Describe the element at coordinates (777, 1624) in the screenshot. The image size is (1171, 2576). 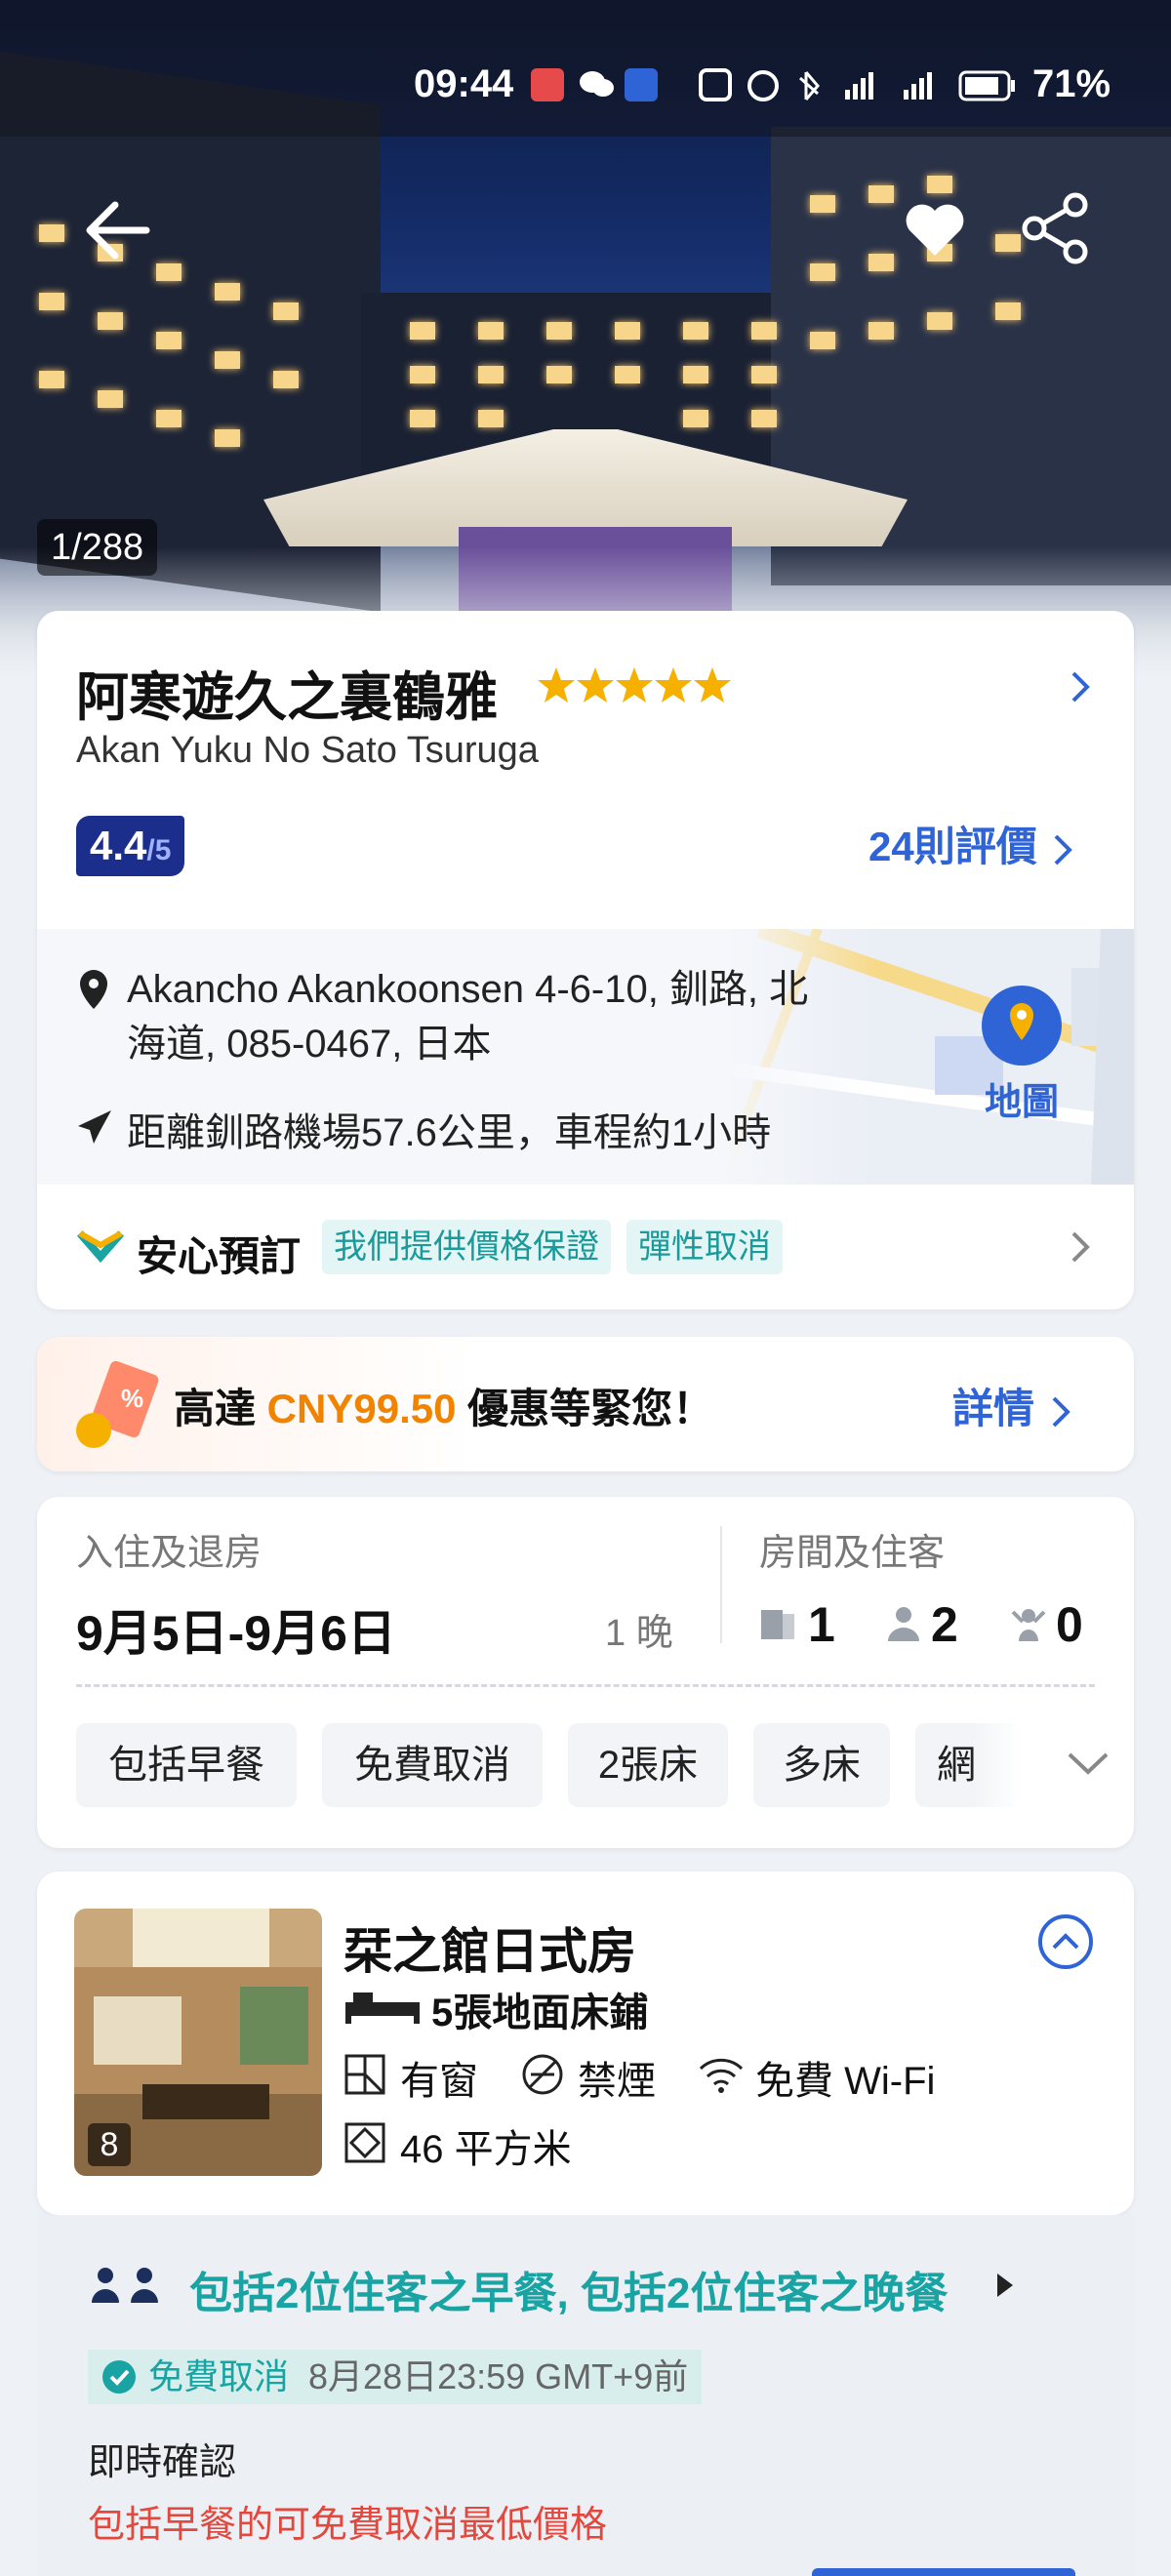
I see `room-icon` at that location.